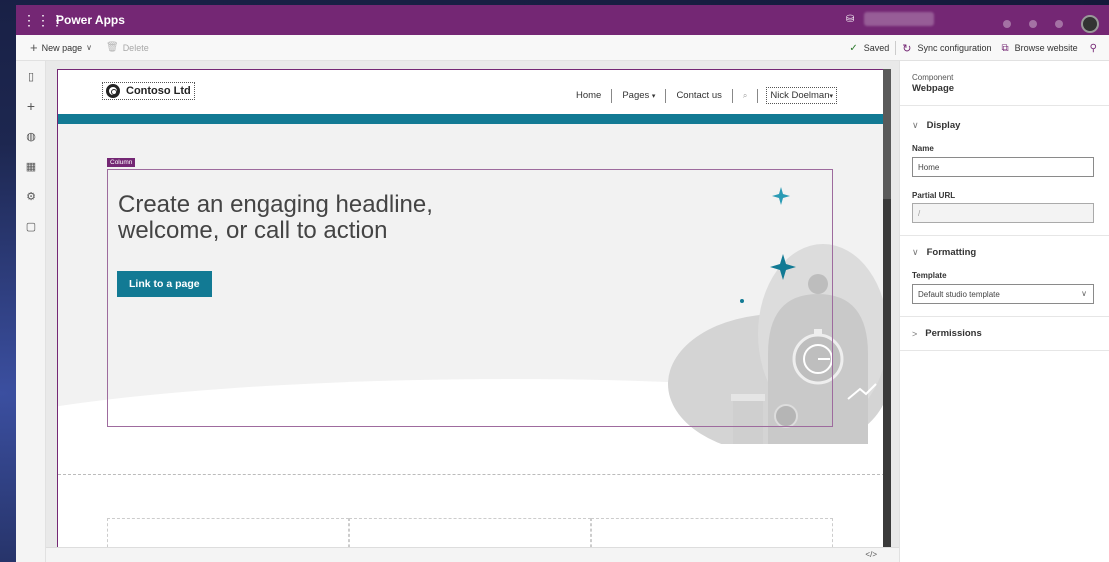 The height and width of the screenshot is (562, 1109). Describe the element at coordinates (31, 166) in the screenshot. I see `data-icon: ▦` at that location.